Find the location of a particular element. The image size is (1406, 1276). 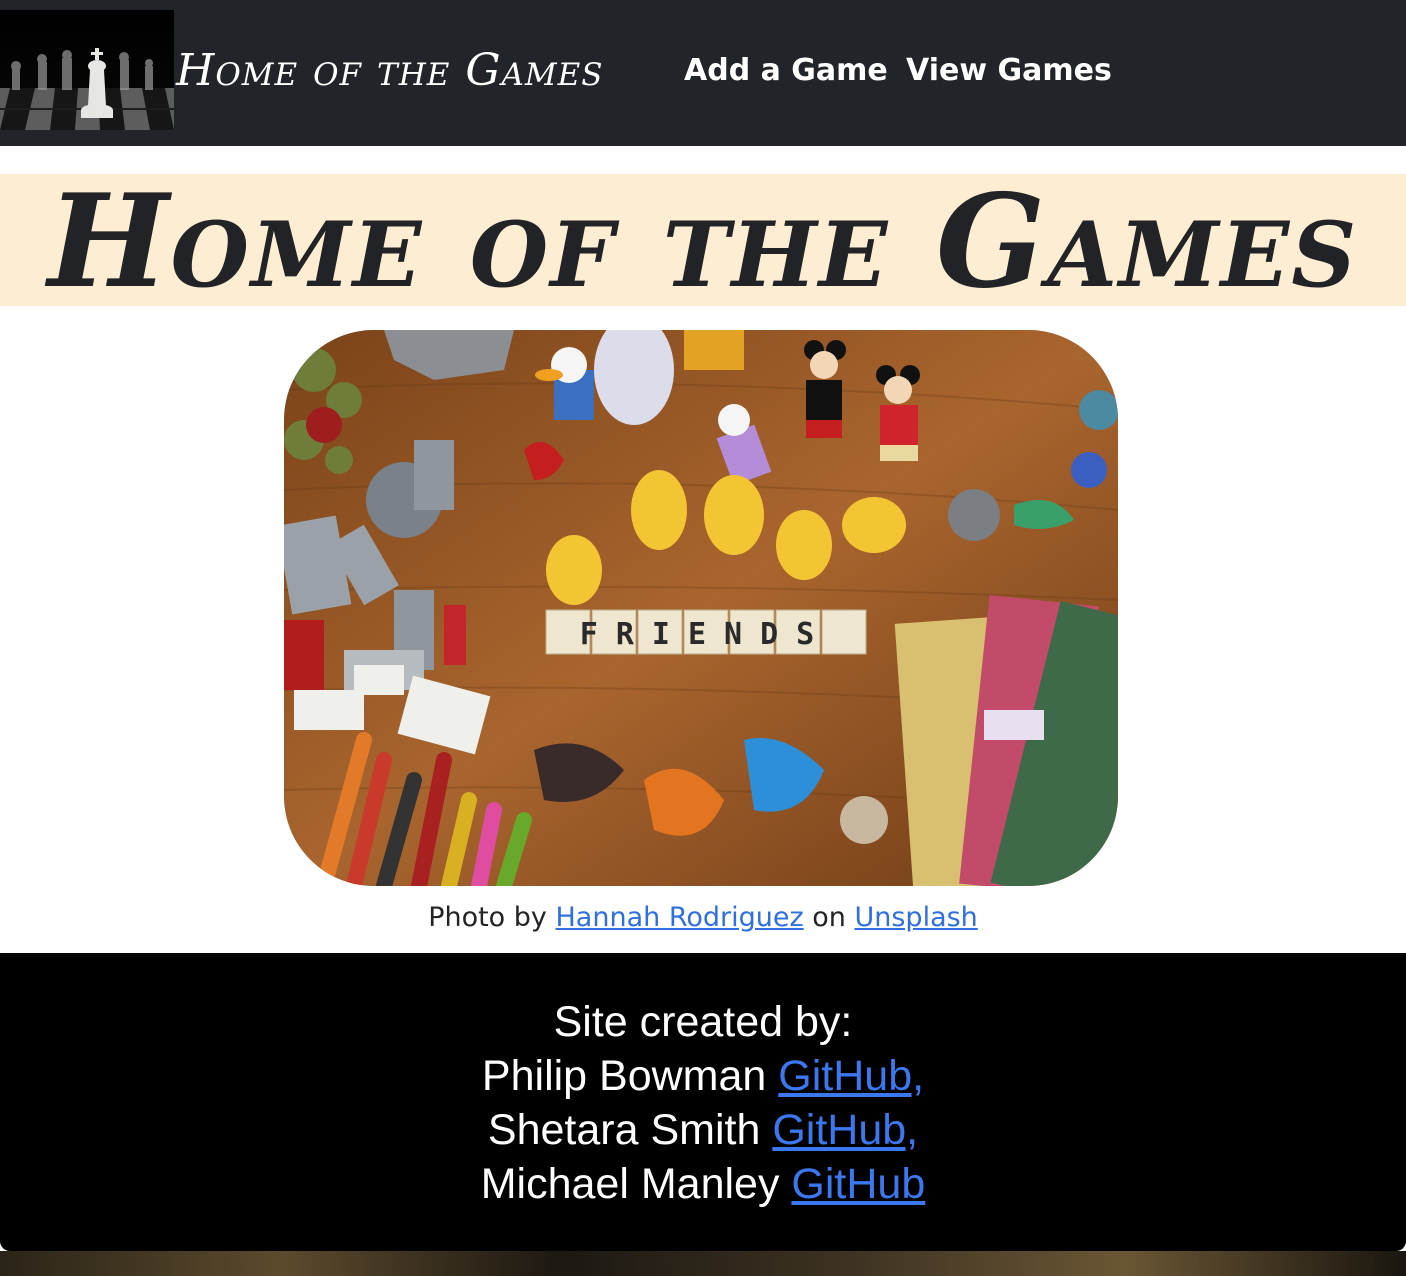

scrabble-word: FRIENDS is located at coordinates (706, 634).